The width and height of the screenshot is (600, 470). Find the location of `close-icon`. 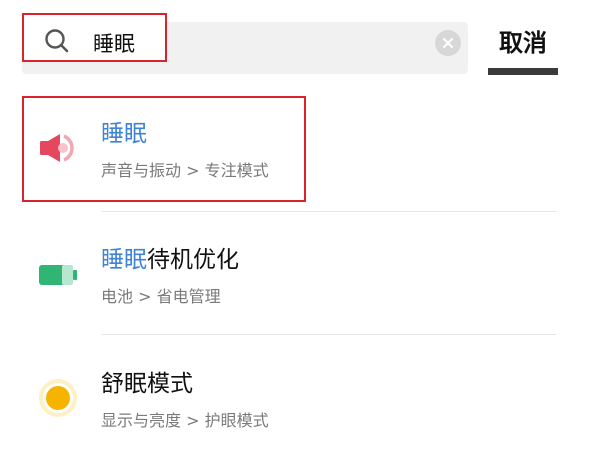

close-icon is located at coordinates (448, 43).